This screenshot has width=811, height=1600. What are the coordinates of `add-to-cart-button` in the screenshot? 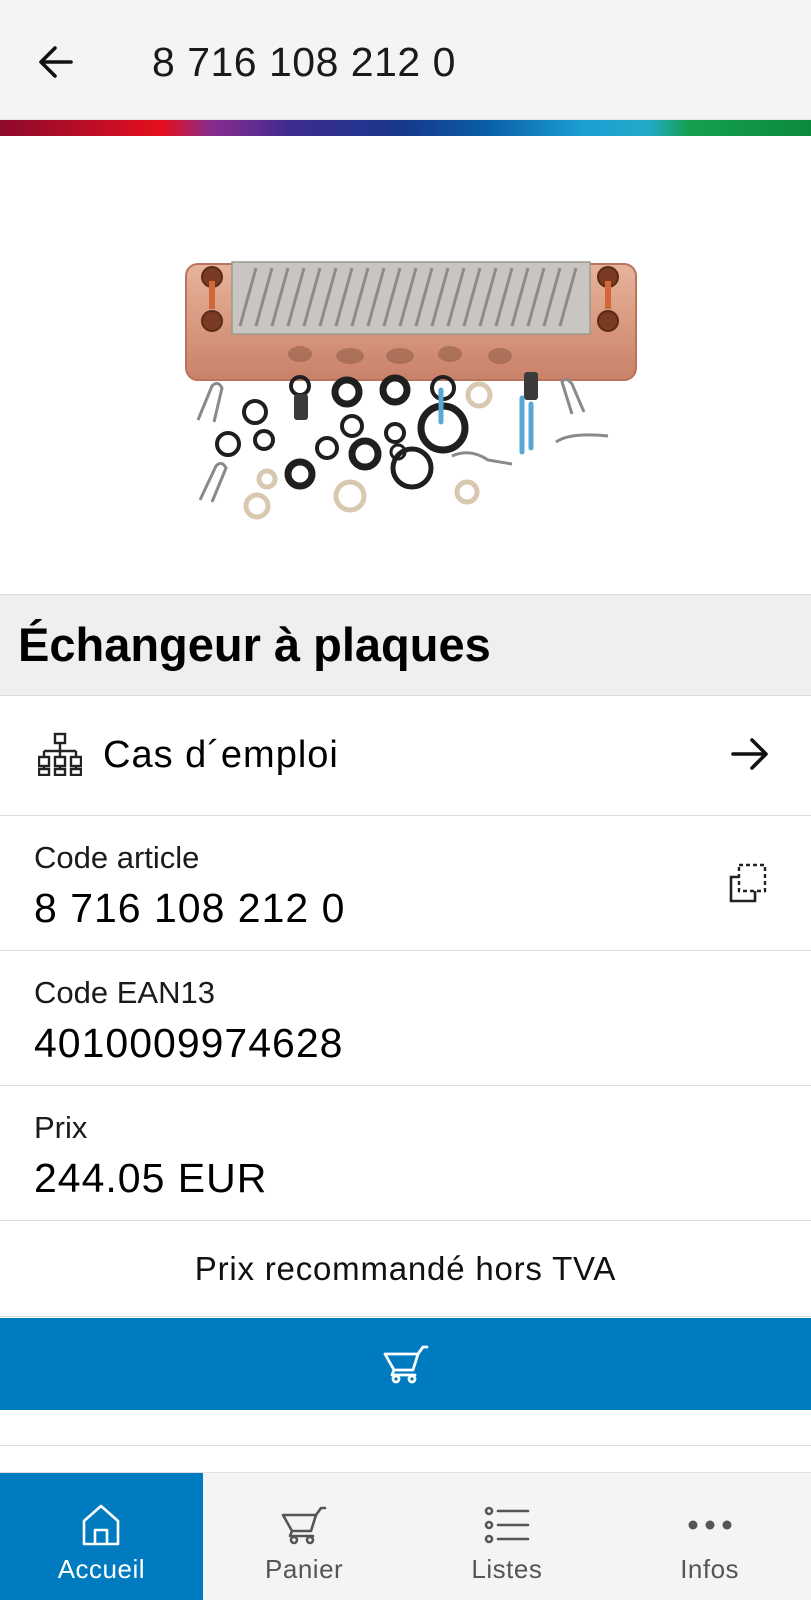 It's located at (405, 1364).